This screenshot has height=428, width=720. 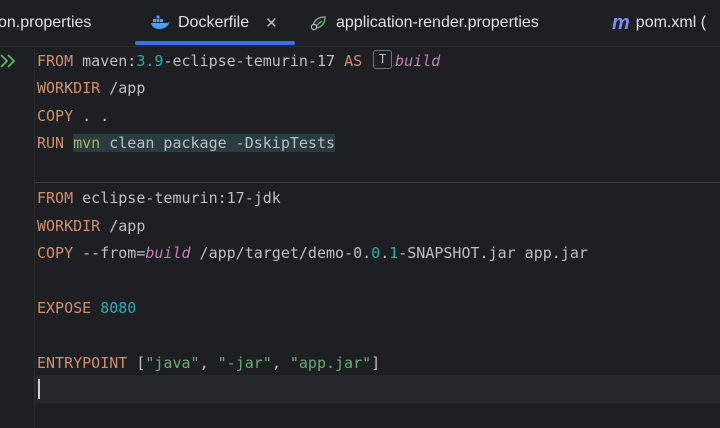 What do you see at coordinates (377, 389) in the screenshot?
I see `current-line-highlight` at bounding box center [377, 389].